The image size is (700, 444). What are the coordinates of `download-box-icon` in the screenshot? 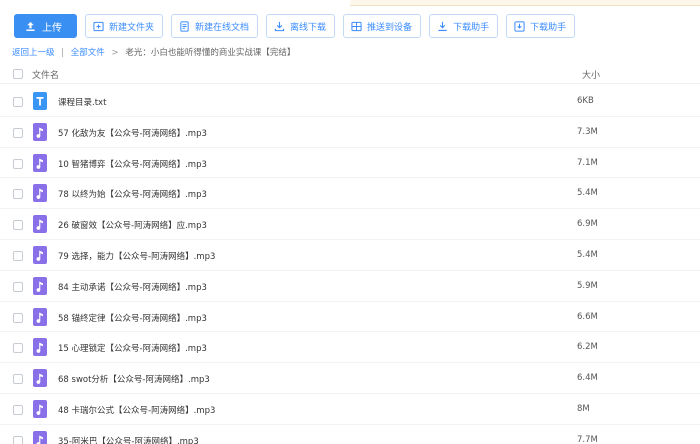 It's located at (519, 26).